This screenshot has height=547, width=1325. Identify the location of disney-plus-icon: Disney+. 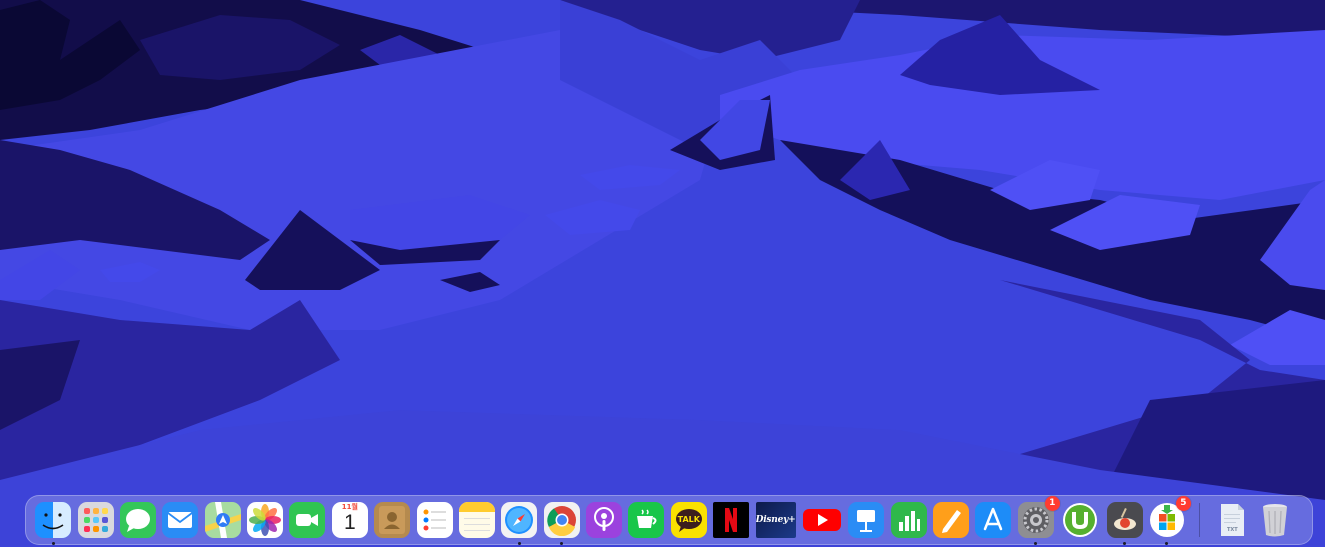
(775, 520).